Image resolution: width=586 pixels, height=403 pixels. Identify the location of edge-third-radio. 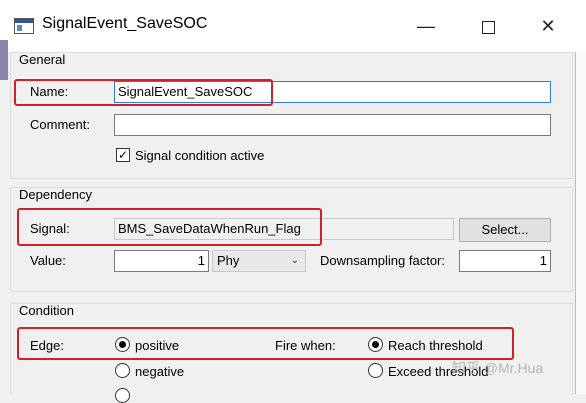
(122, 395).